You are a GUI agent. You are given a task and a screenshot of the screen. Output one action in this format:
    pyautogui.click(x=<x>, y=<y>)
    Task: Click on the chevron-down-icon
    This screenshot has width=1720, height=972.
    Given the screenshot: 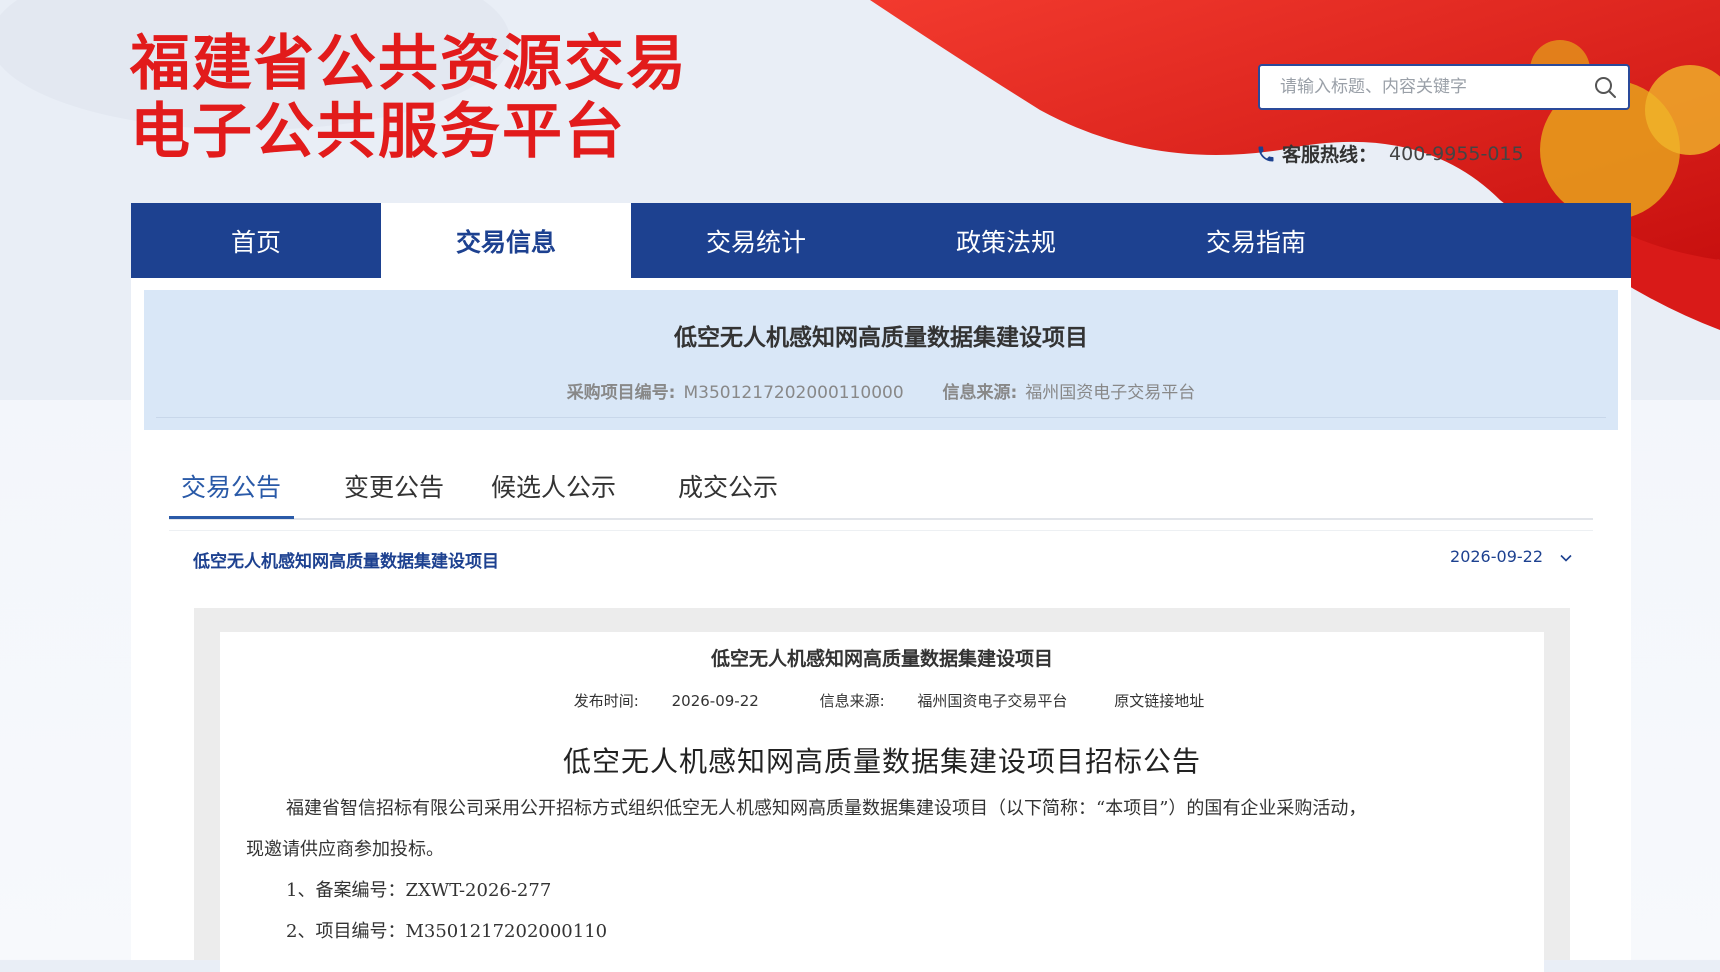 What is the action you would take?
    pyautogui.click(x=1566, y=558)
    